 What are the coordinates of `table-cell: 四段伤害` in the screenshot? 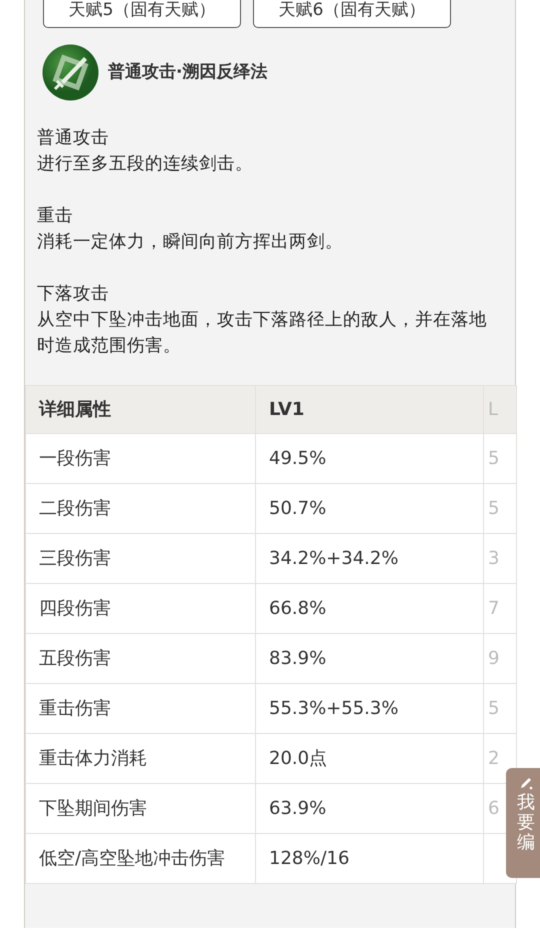 It's located at (141, 609).